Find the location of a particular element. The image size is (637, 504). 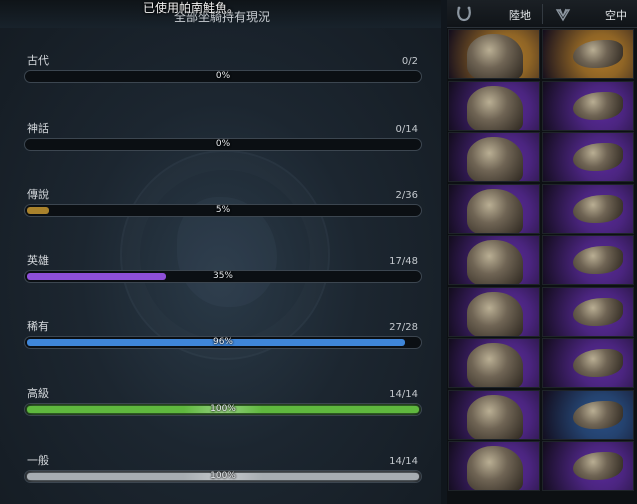

category-count: 27/28 is located at coordinates (403, 327).